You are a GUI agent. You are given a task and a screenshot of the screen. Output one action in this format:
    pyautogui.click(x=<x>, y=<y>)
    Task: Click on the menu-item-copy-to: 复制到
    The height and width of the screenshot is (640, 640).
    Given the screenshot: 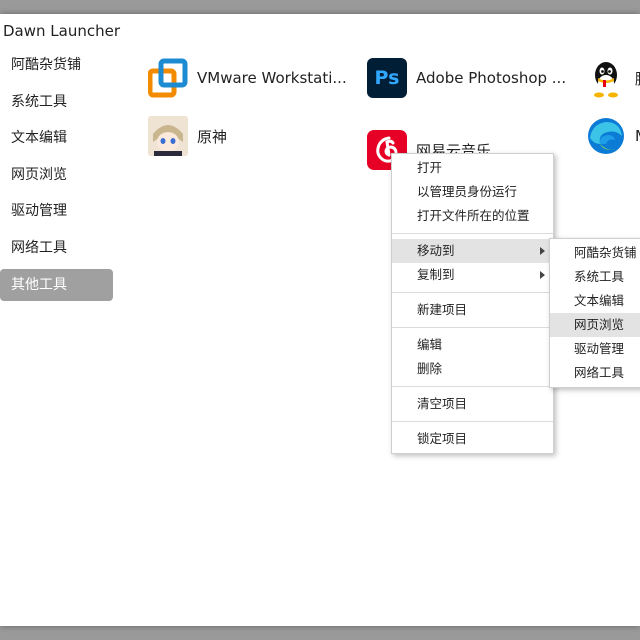 What is the action you would take?
    pyautogui.click(x=472, y=275)
    